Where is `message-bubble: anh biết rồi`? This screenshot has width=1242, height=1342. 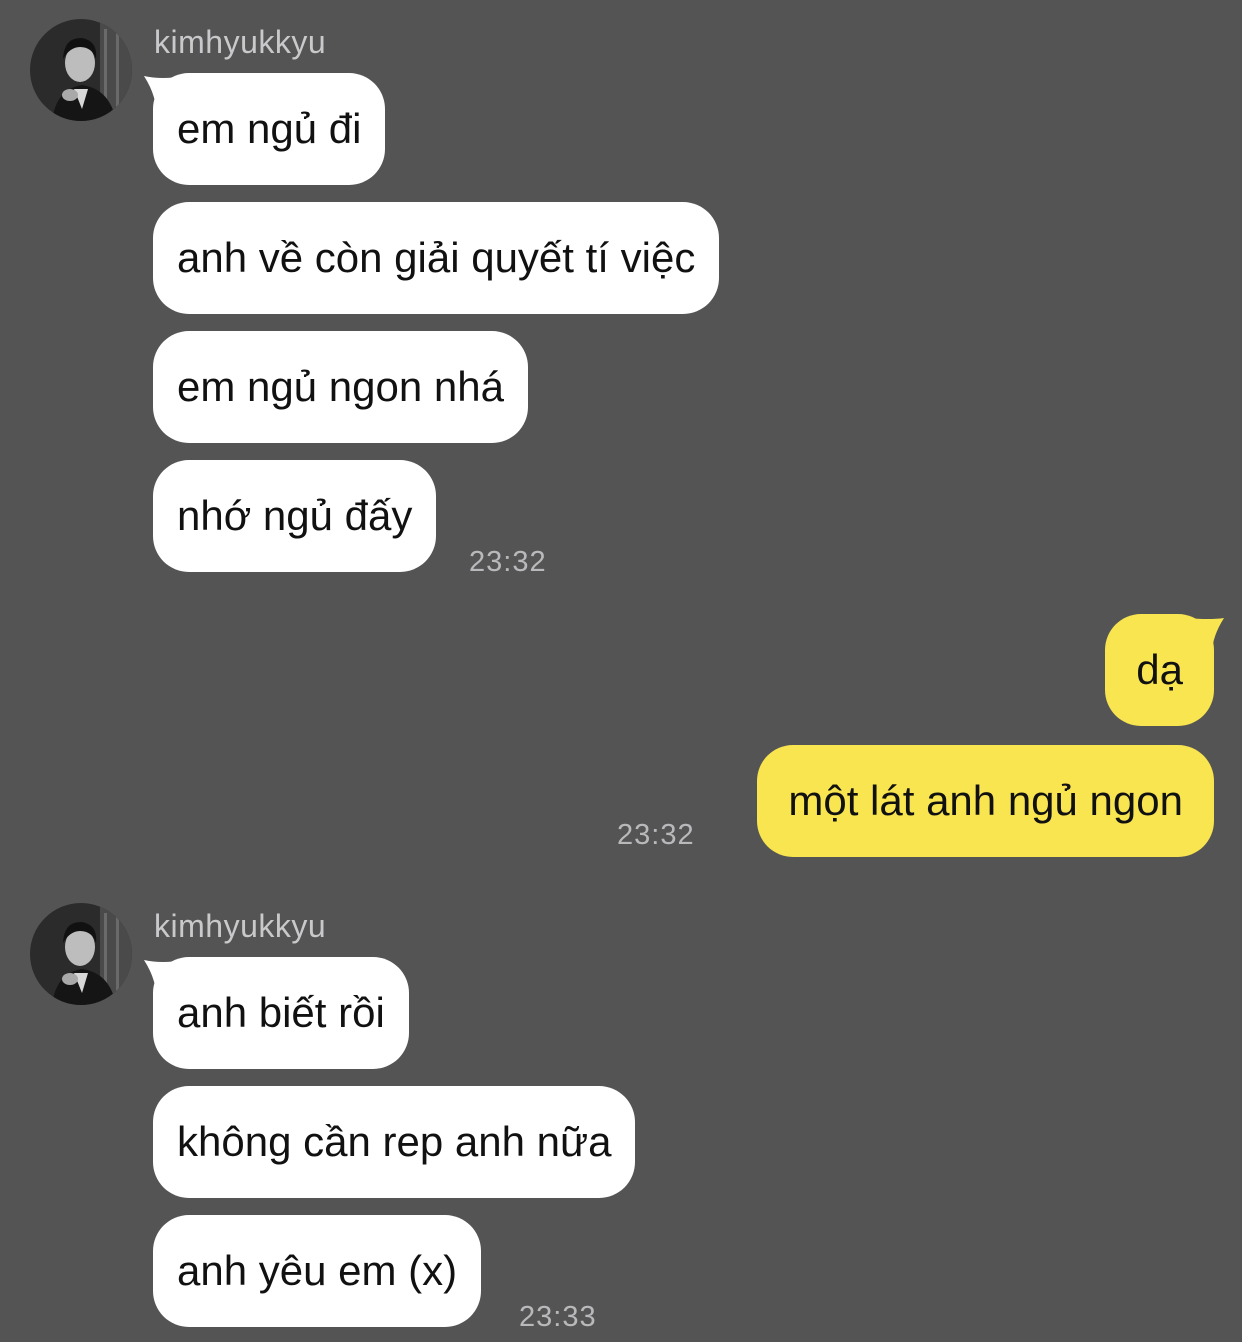
message-bubble: anh biết rồi is located at coordinates (281, 1013).